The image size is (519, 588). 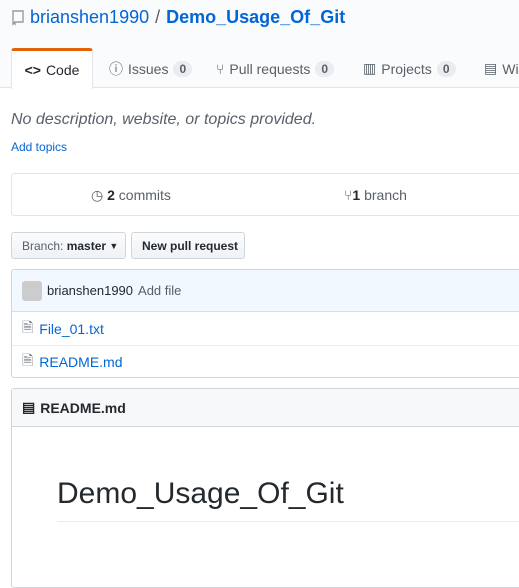 What do you see at coordinates (255, 17) in the screenshot?
I see `repo-link: Demo_Usage_Of_Git` at bounding box center [255, 17].